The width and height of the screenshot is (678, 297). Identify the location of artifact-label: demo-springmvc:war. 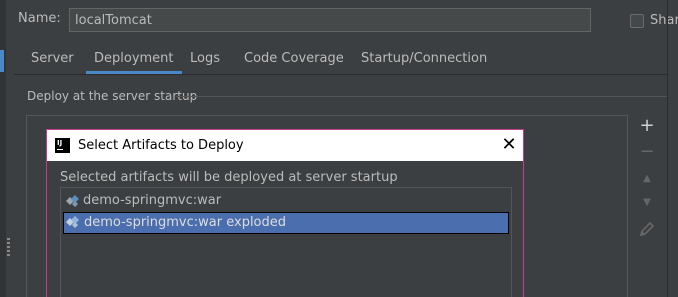
(152, 200).